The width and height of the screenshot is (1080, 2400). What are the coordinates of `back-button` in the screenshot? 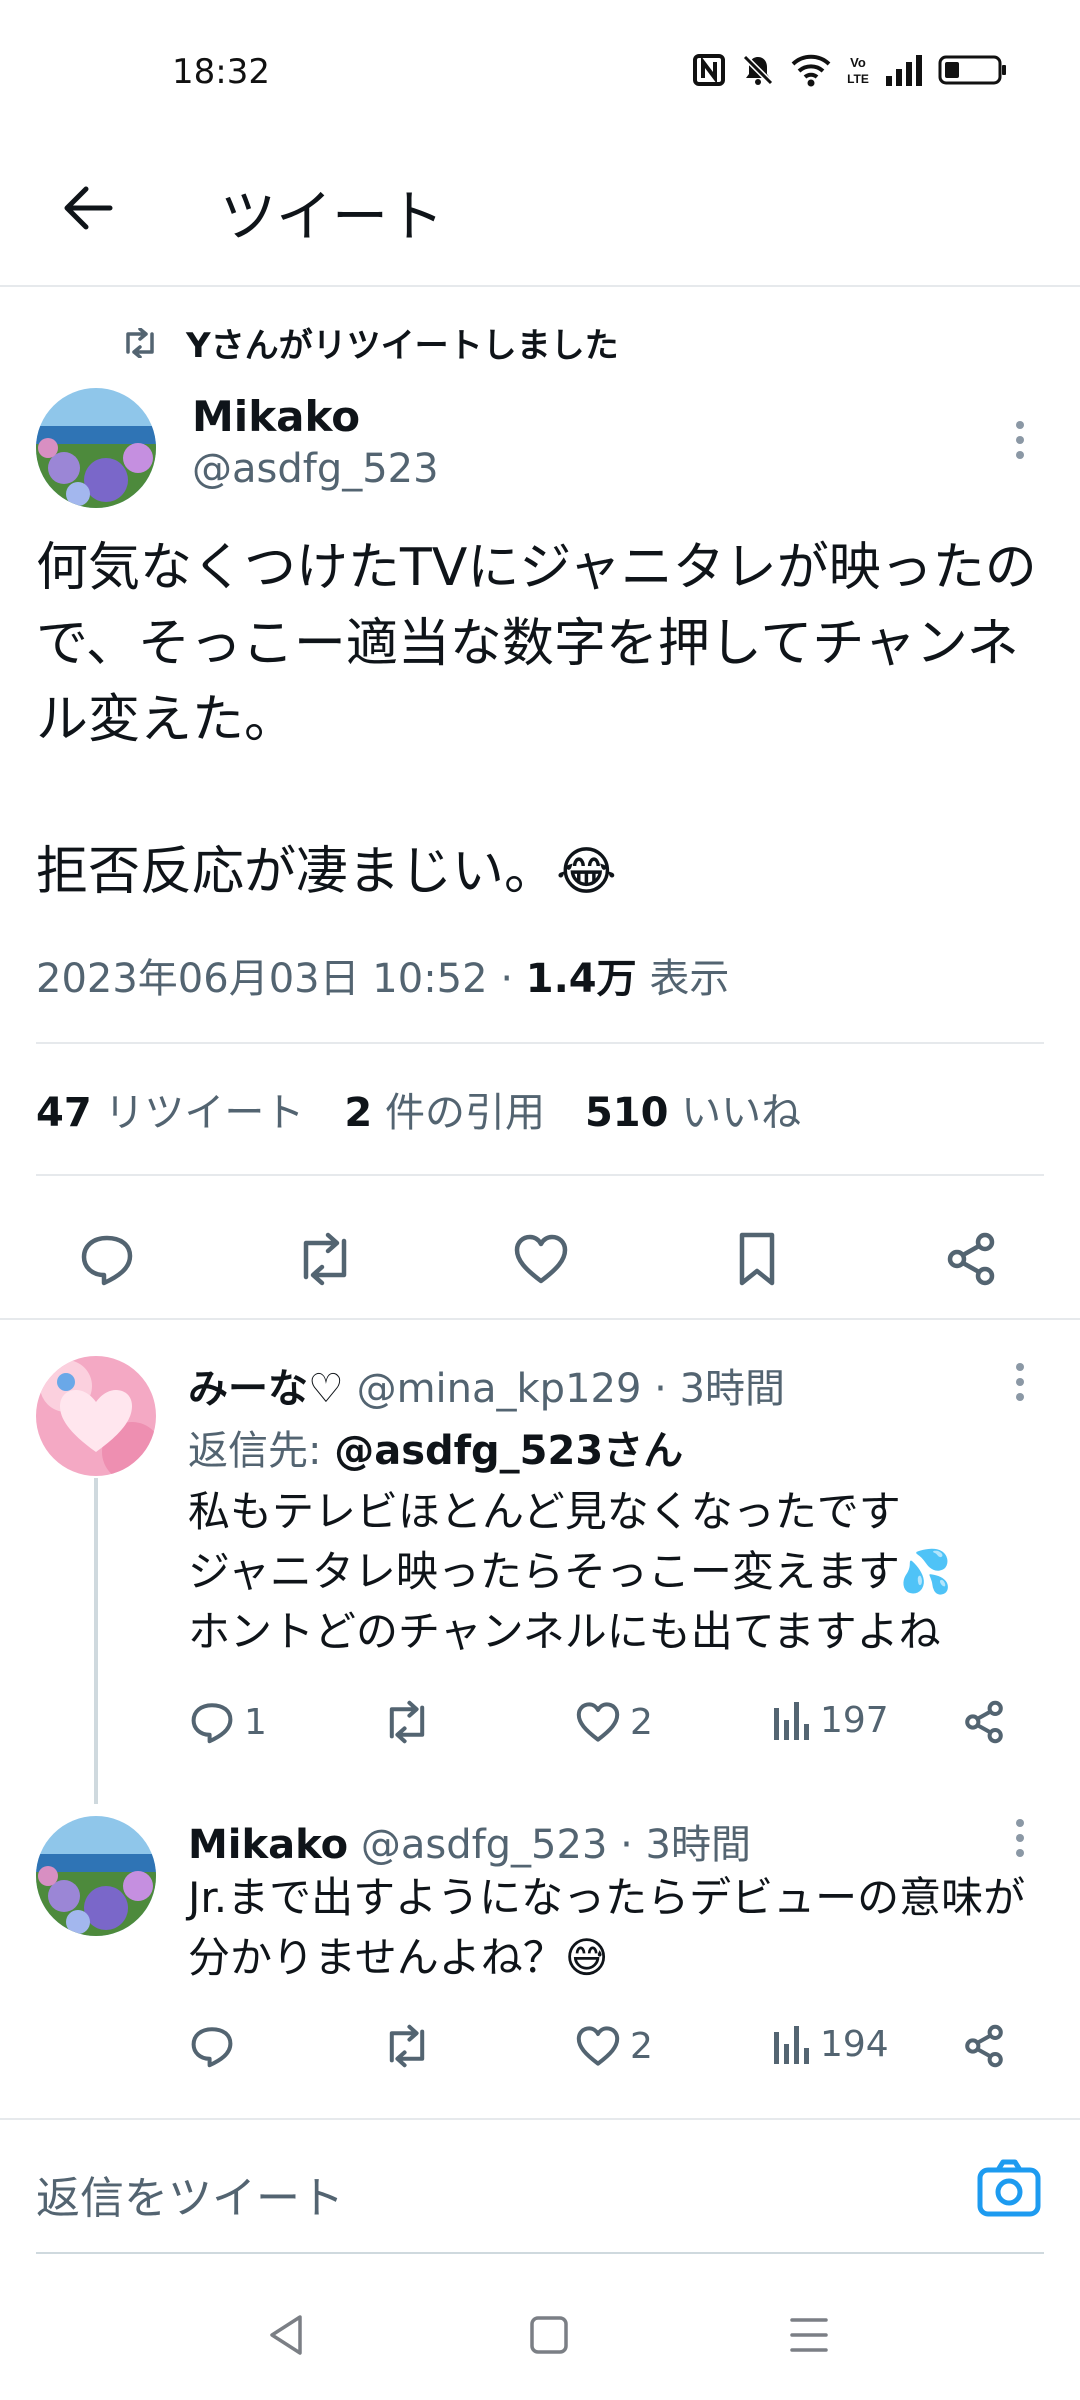 It's located at (88, 208).